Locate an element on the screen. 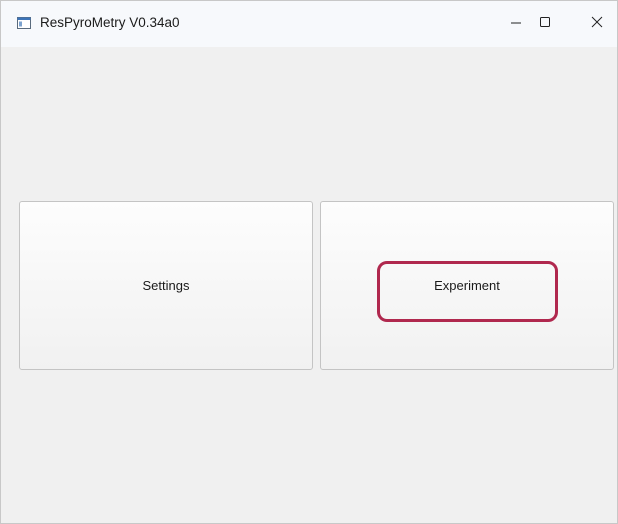 The width and height of the screenshot is (618, 524). app-window-icon is located at coordinates (24, 22).